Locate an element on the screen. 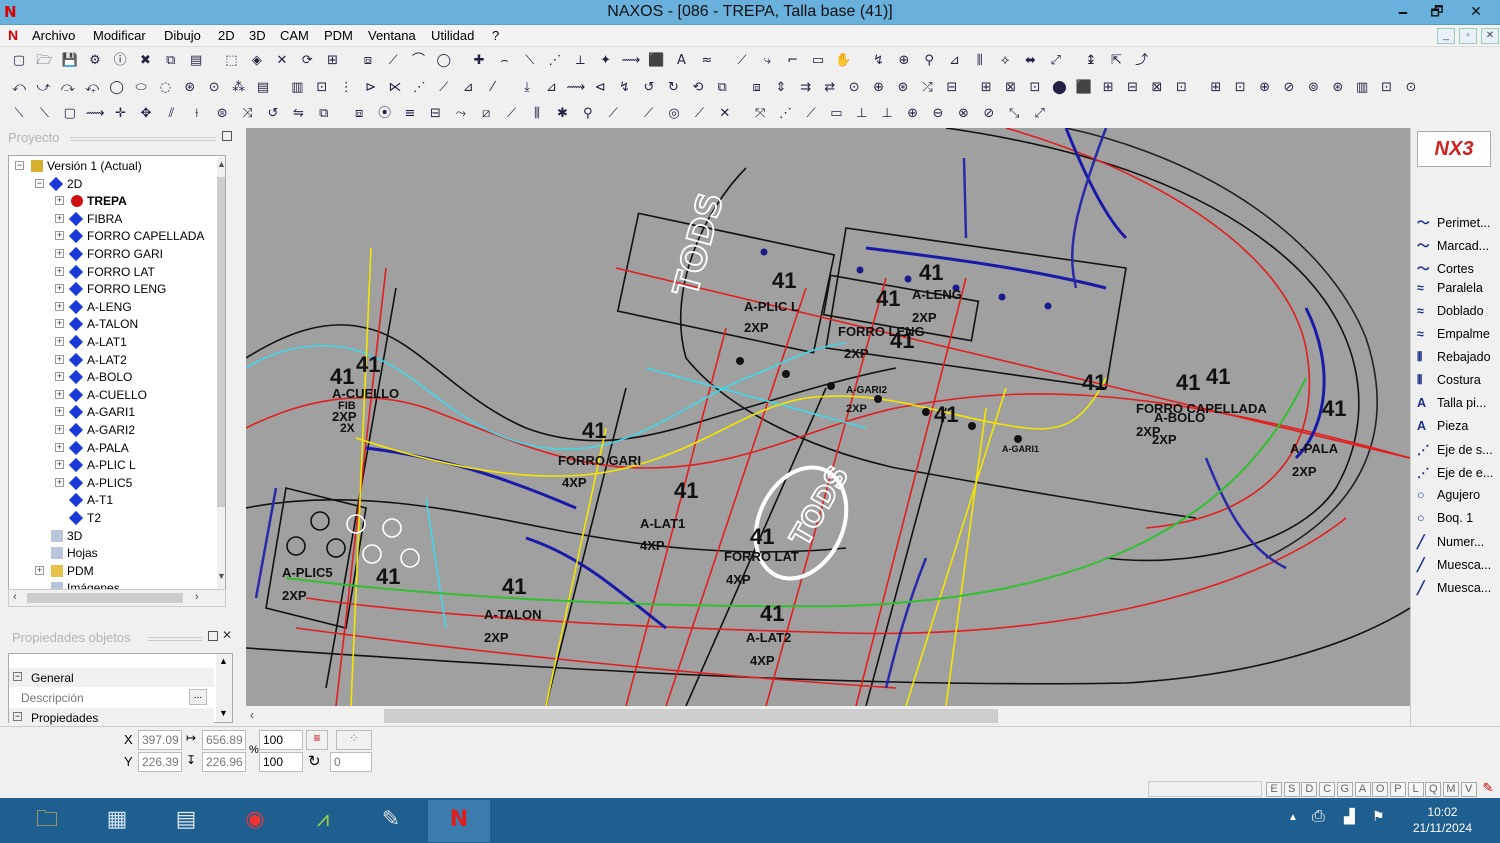 The height and width of the screenshot is (843, 1500). y-coordinate-field: 226.39 is located at coordinates (160, 762).